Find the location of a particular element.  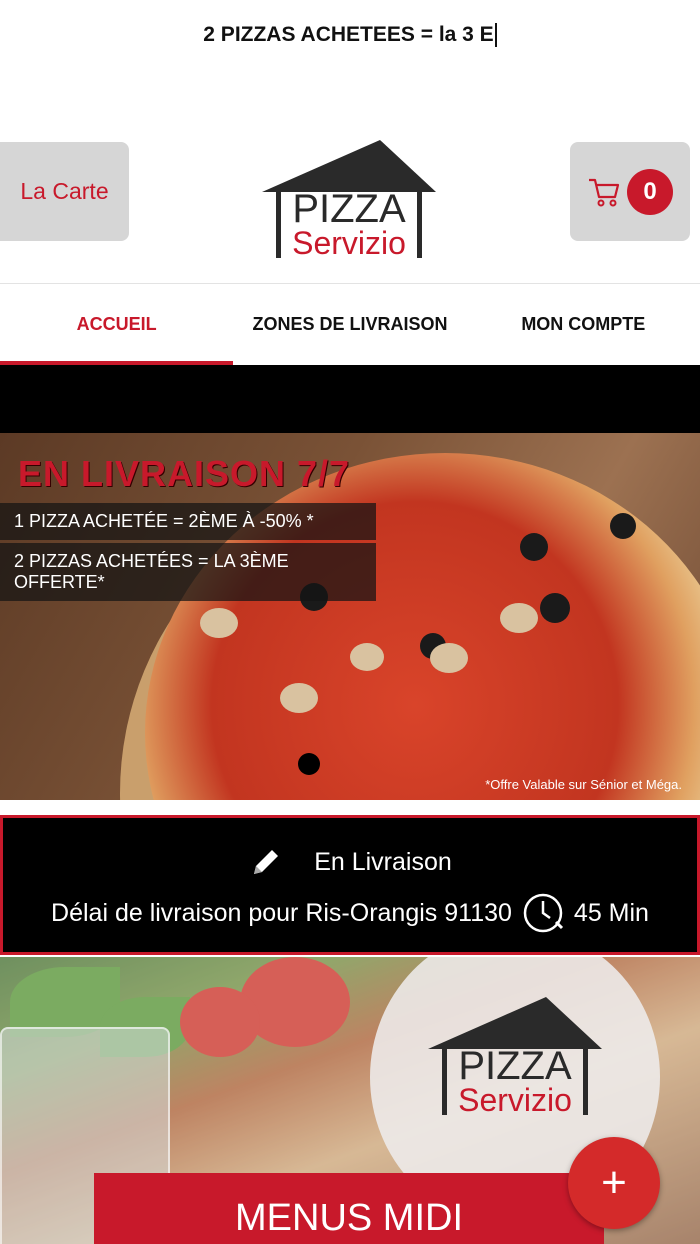

cart-button: 0 is located at coordinates (630, 191).